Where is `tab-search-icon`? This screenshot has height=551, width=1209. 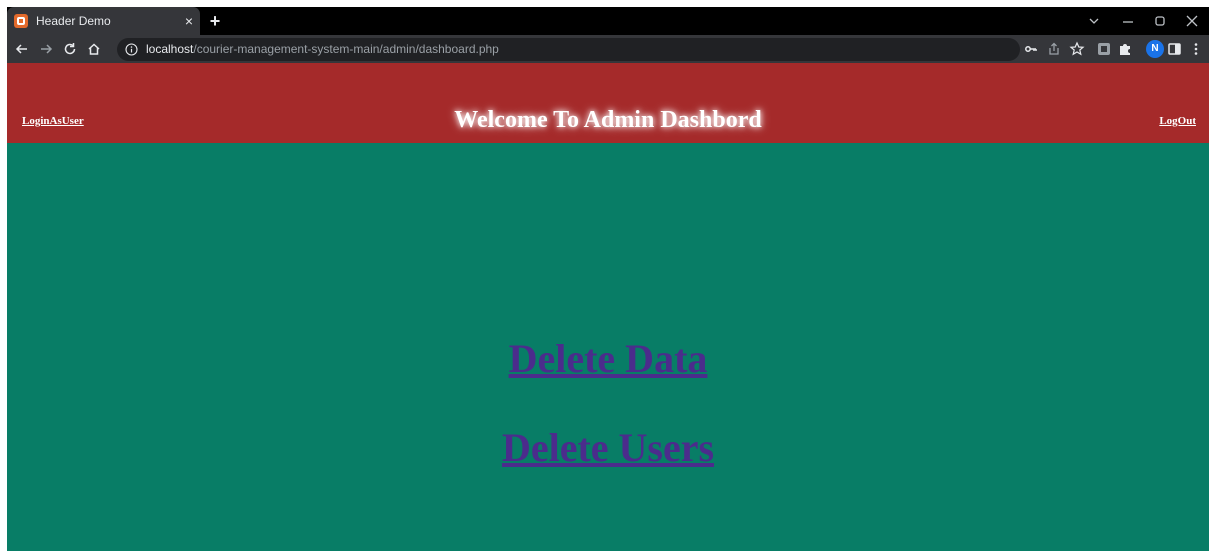 tab-search-icon is located at coordinates (1094, 21).